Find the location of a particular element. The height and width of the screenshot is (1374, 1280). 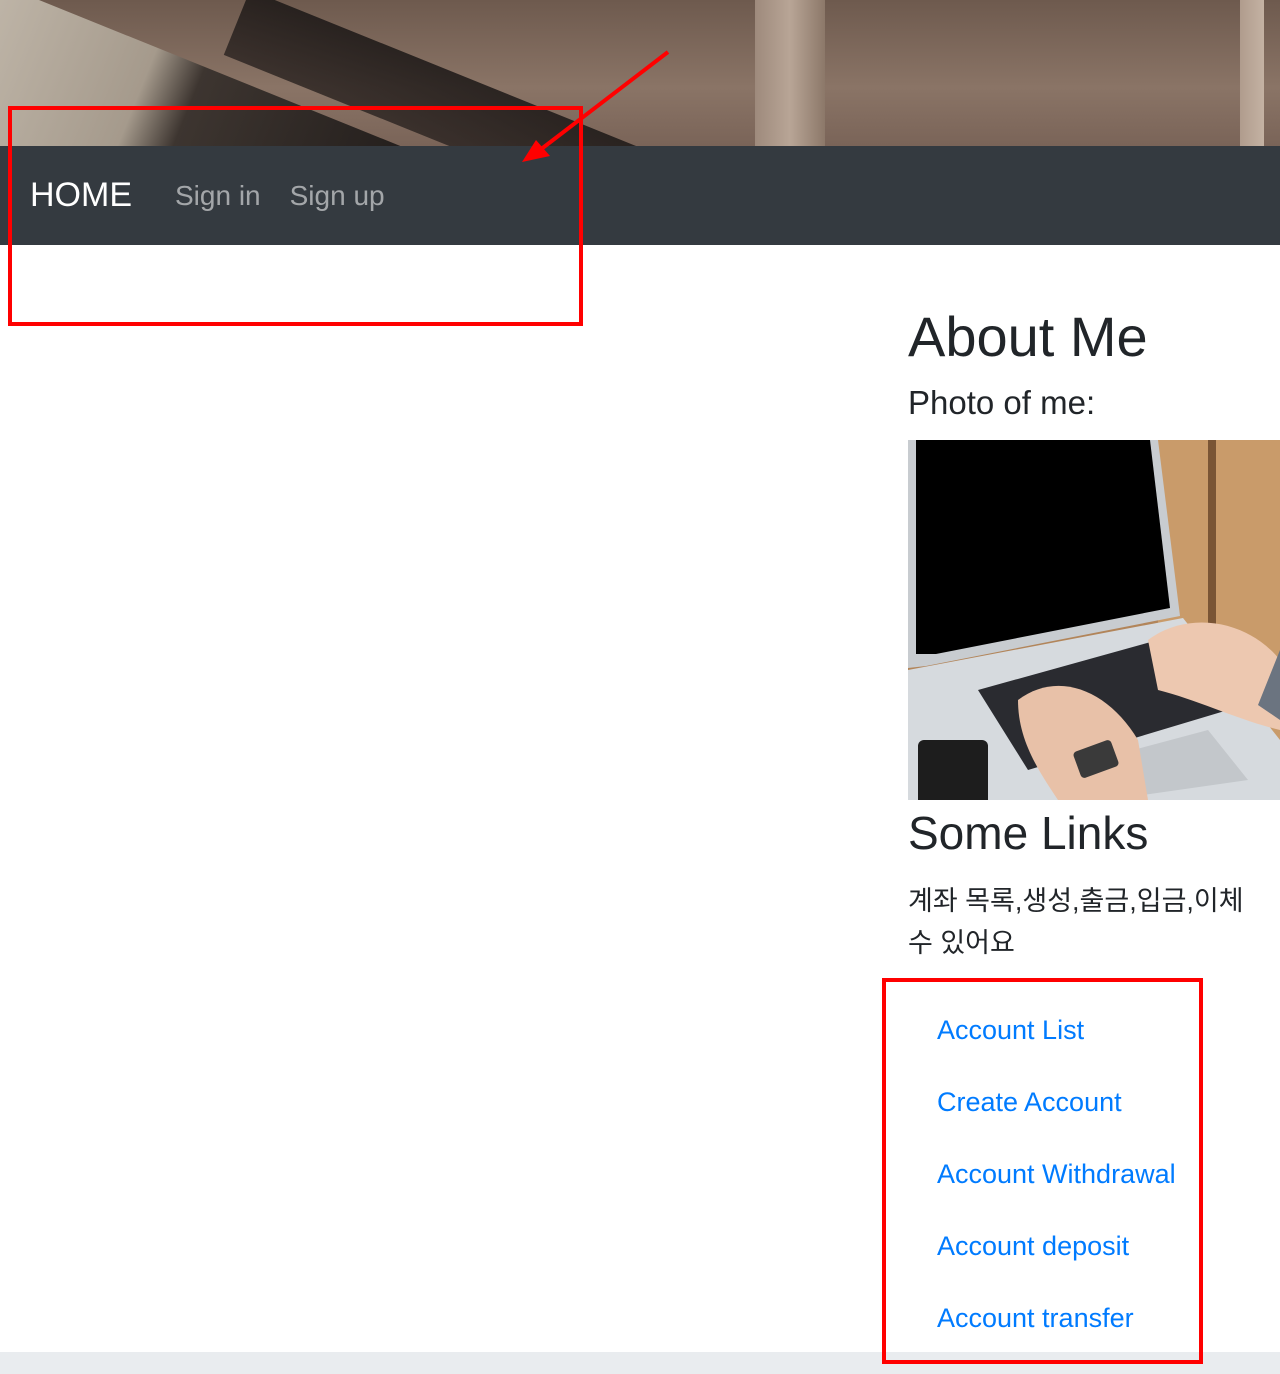

photo-label: Photo of me: is located at coordinates (1002, 402).